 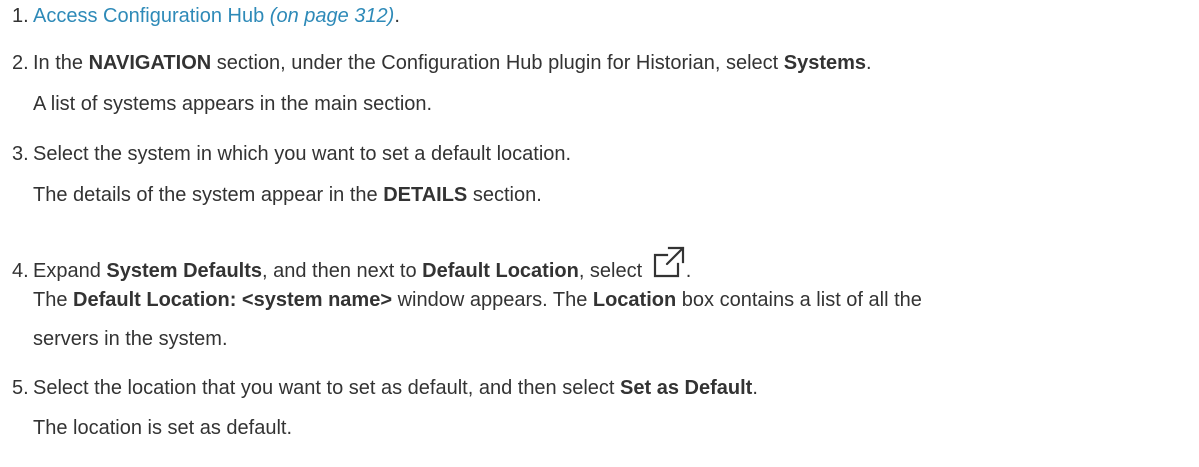 What do you see at coordinates (342, 271) in the screenshot?
I see `step-4-text: , and then next to` at bounding box center [342, 271].